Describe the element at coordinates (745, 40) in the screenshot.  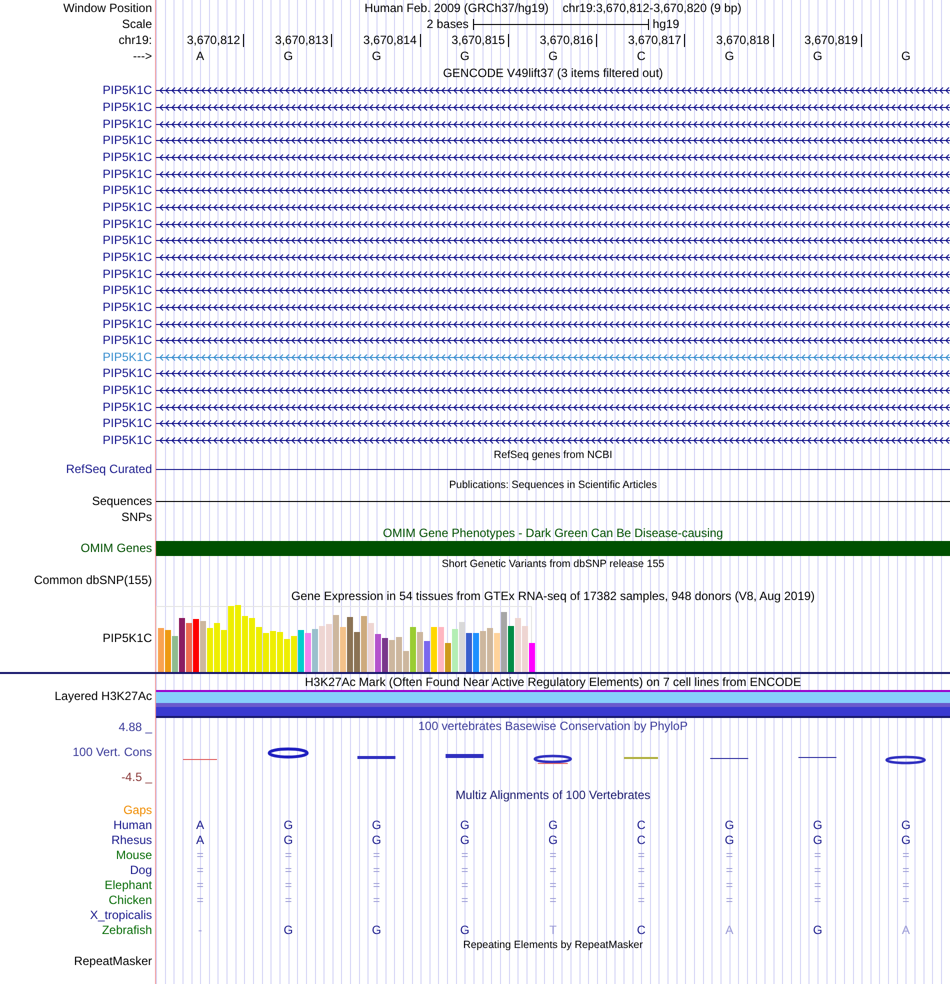
I see `ruler-tick-label: 3,670,818` at that location.